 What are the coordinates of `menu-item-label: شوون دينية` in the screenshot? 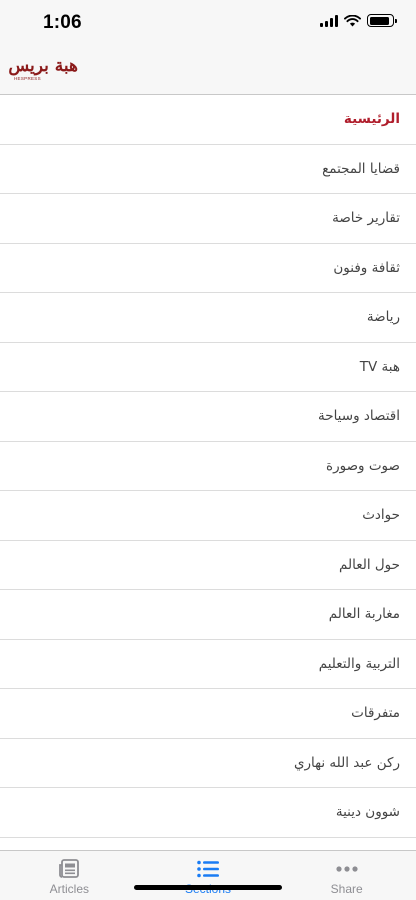 It's located at (367, 812).